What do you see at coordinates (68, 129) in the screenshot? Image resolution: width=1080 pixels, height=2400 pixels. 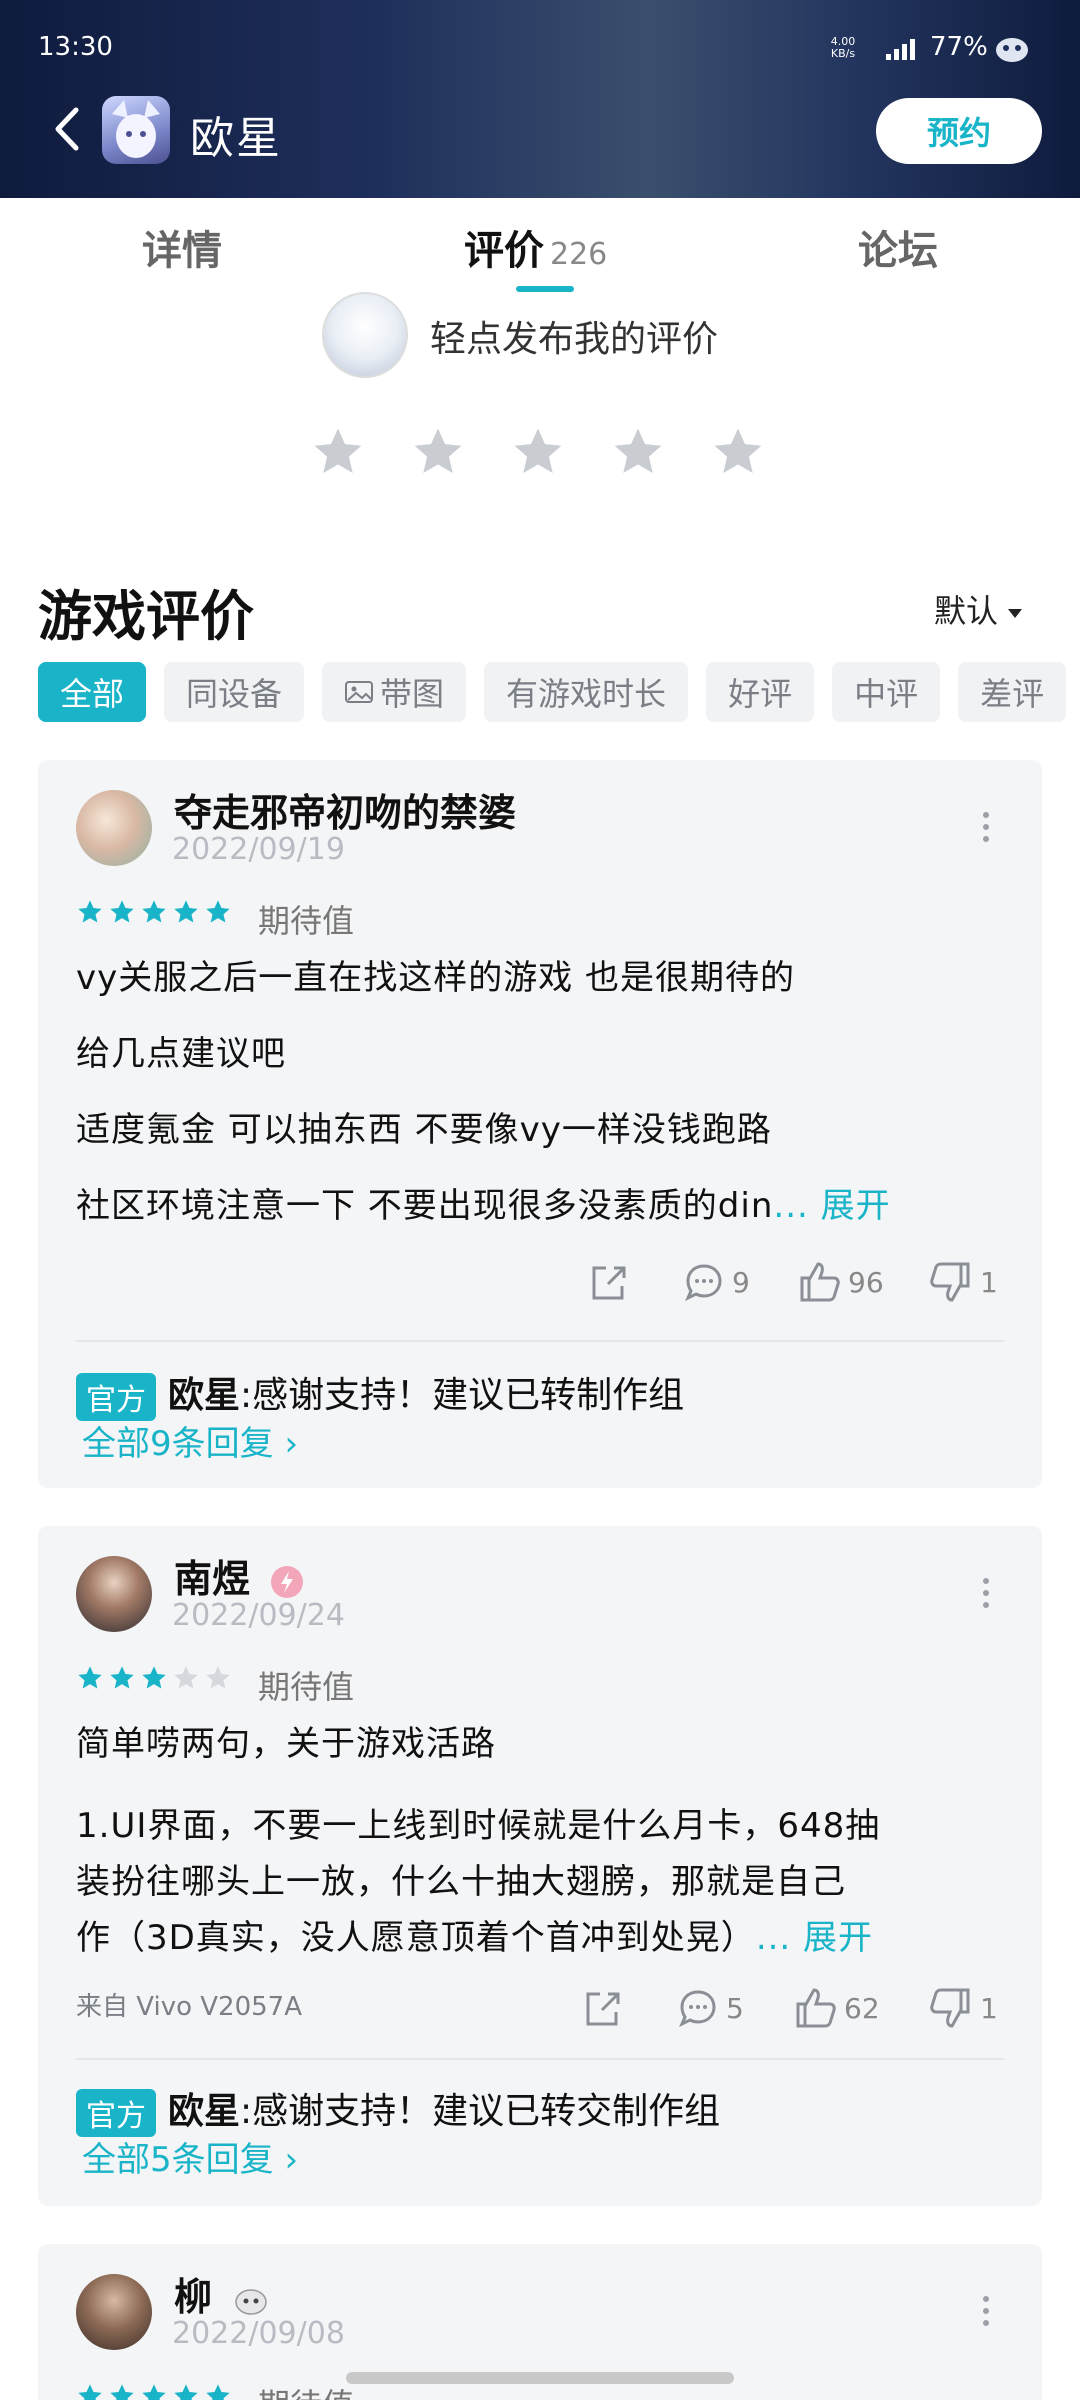 I see `back-arrow-icon` at bounding box center [68, 129].